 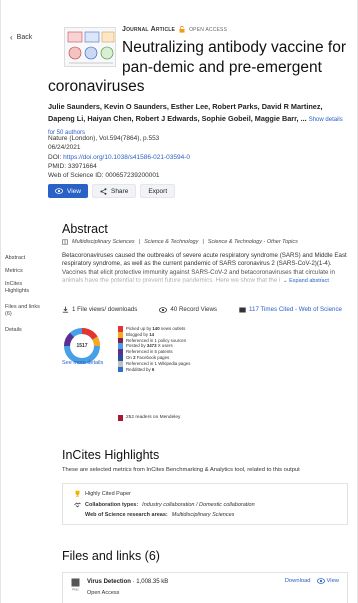 What do you see at coordinates (65, 242) in the screenshot?
I see `book-icon` at bounding box center [65, 242].